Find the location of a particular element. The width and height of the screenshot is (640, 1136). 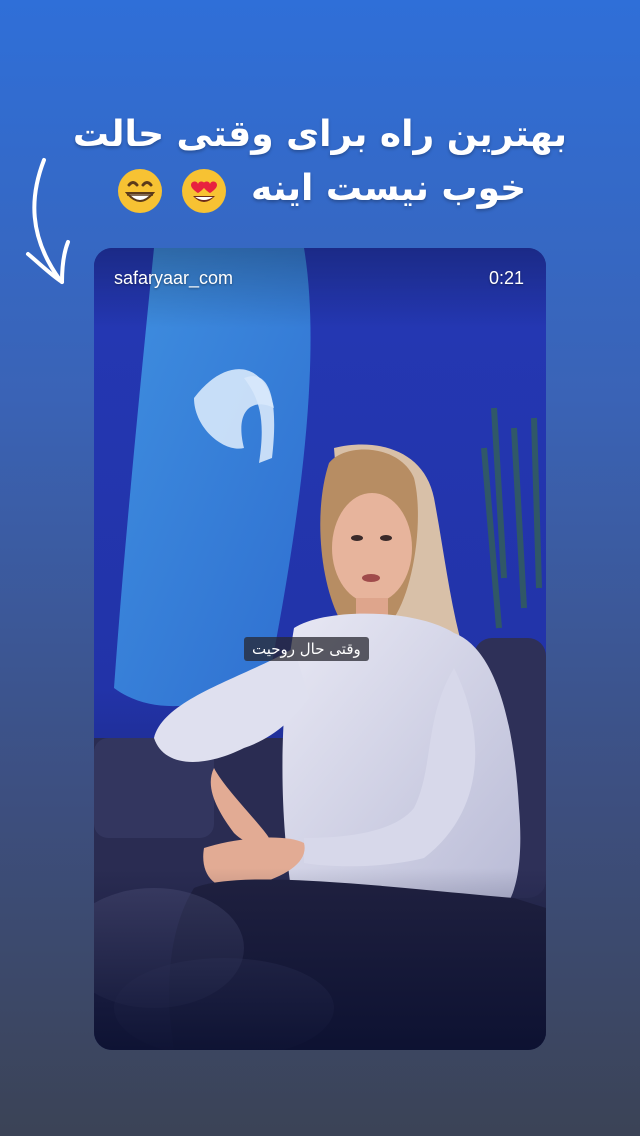

emoji-group is located at coordinates (172, 190).